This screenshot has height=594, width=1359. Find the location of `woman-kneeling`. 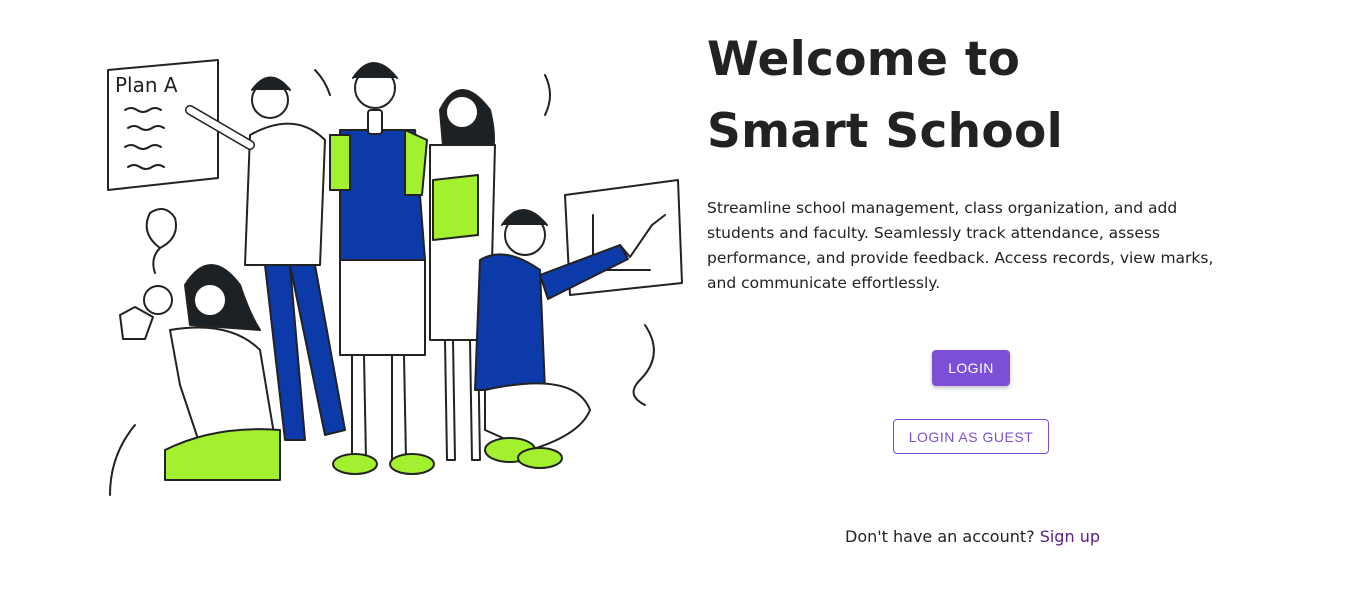

woman-kneeling is located at coordinates (200, 372).